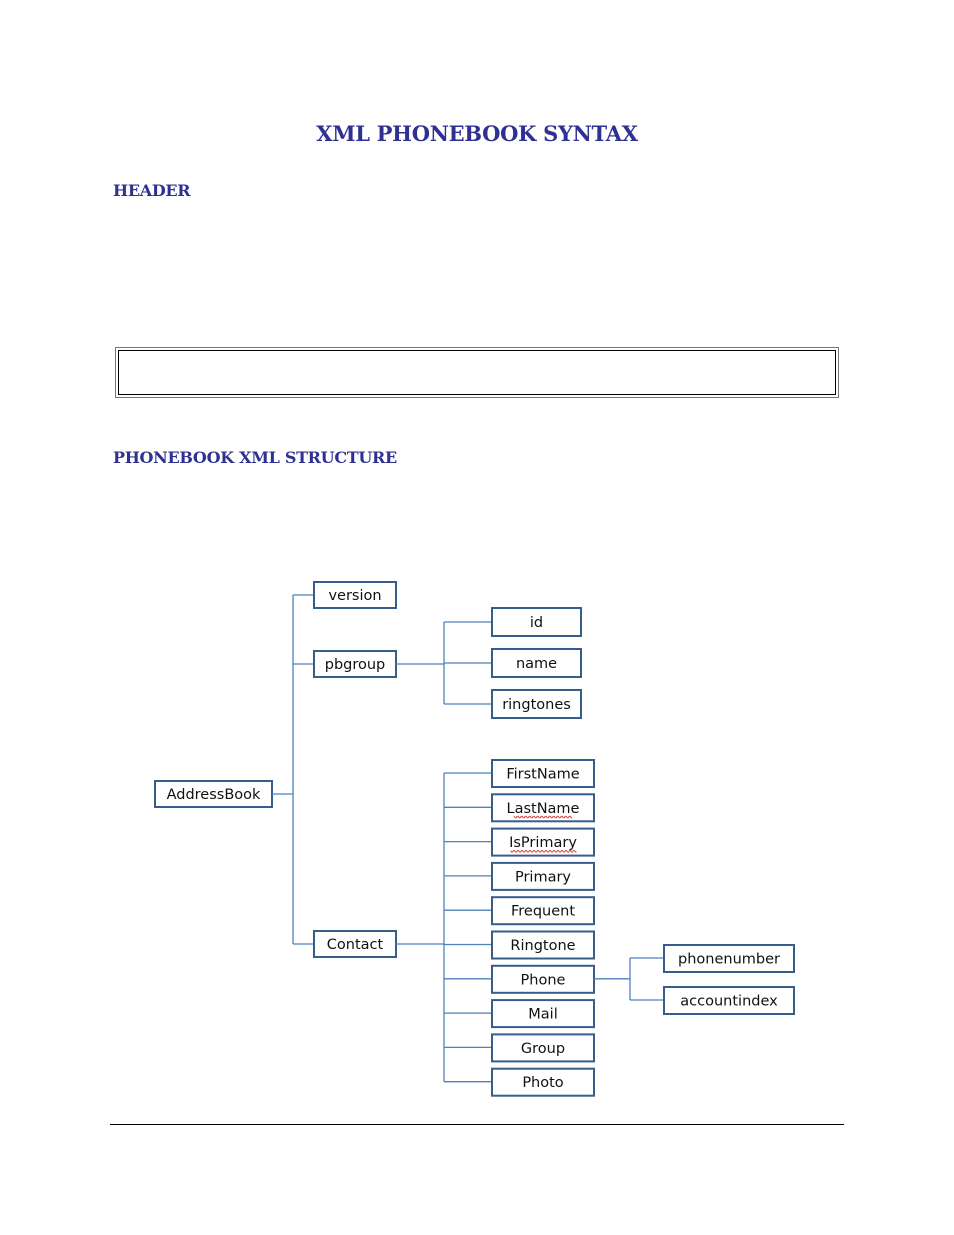  I want to click on node-photo: Photo, so click(543, 1082).